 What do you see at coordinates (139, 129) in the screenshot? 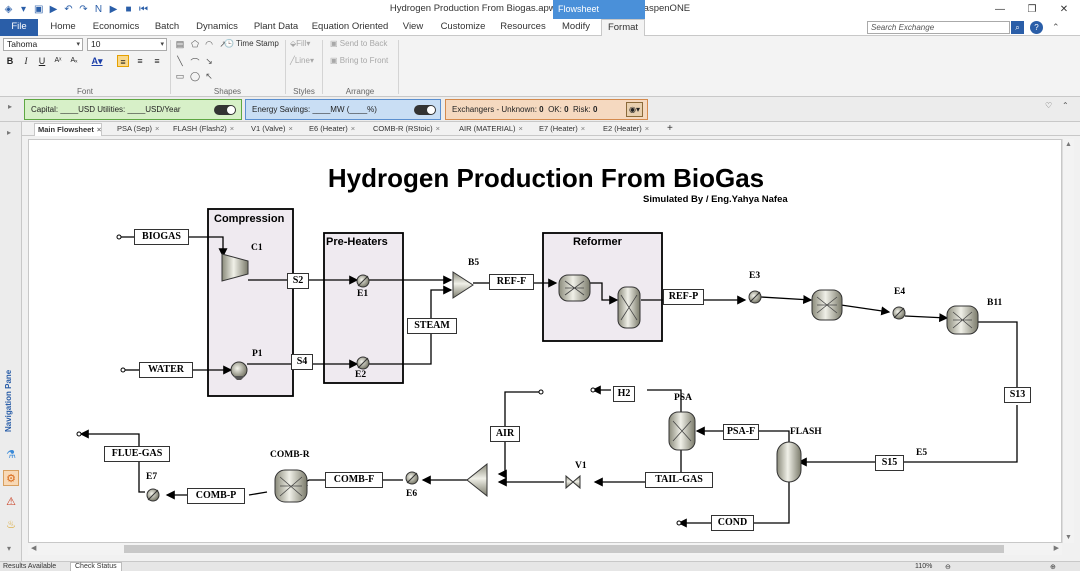
I see `doc-tab-psa: PSA (Sep) ×` at bounding box center [139, 129].